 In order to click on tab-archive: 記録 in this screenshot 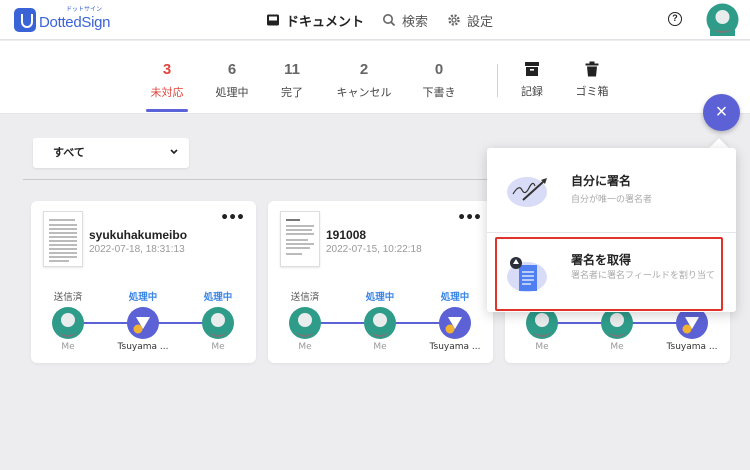, I will do `click(532, 77)`.